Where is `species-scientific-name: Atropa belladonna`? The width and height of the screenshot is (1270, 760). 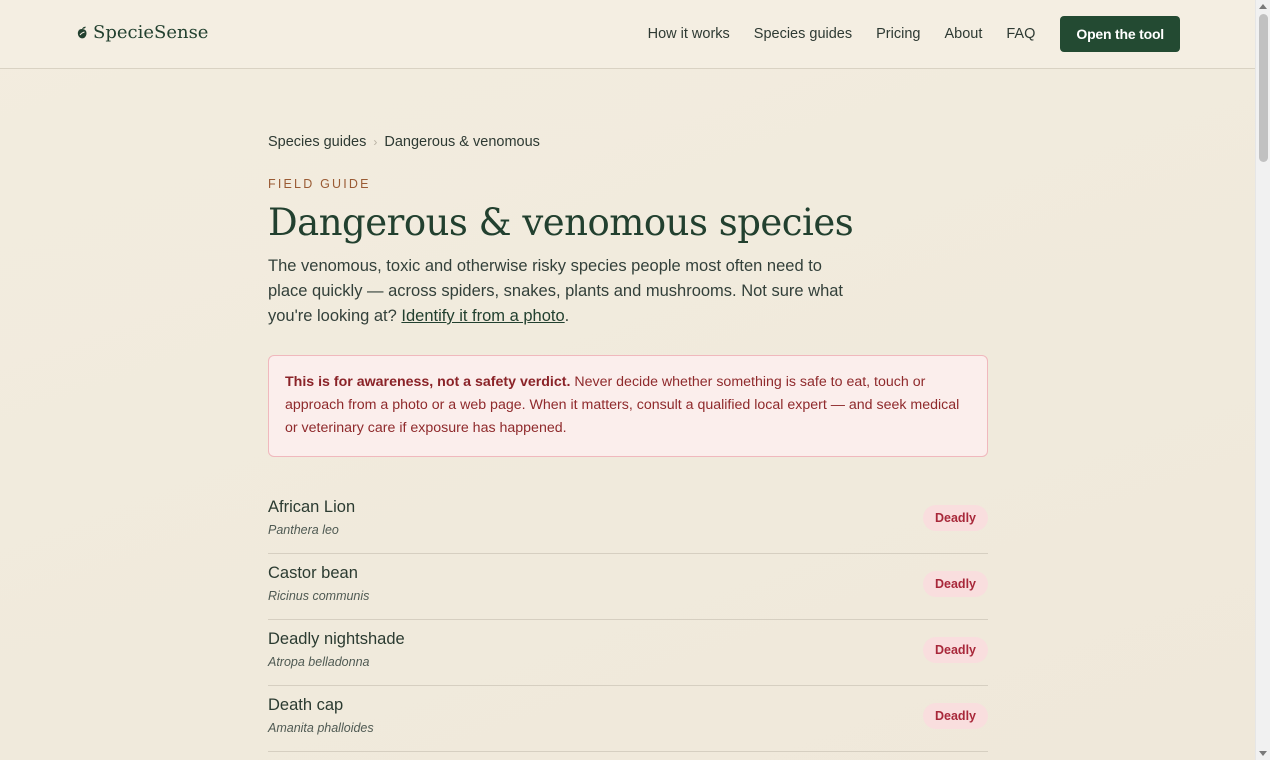 species-scientific-name: Atropa belladonna is located at coordinates (319, 662).